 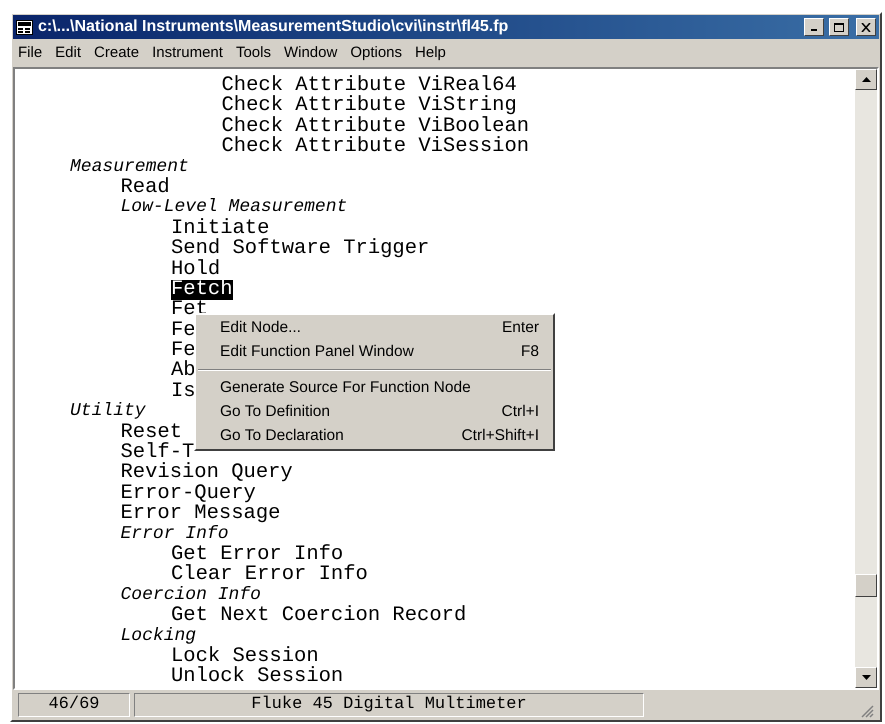 I want to click on shortcut-label: F8, so click(x=529, y=352).